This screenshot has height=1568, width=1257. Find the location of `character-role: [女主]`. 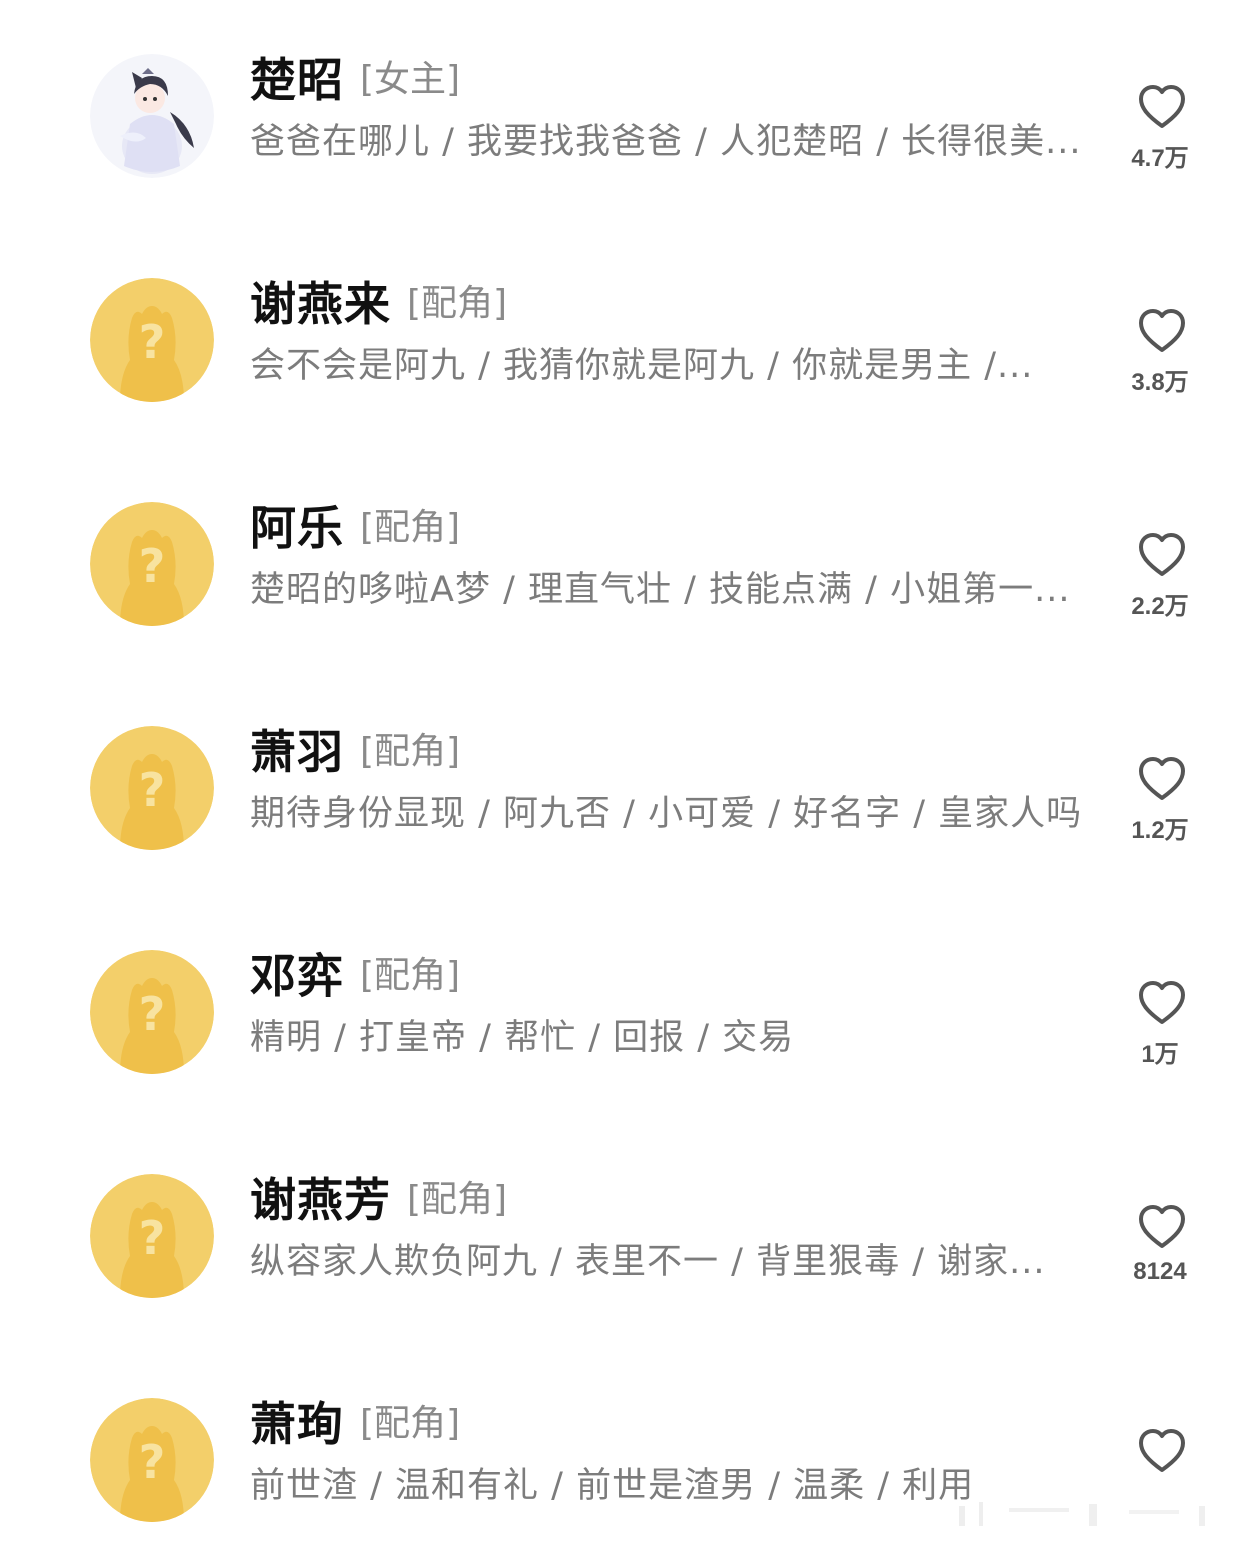

character-role: [女主] is located at coordinates (410, 79).